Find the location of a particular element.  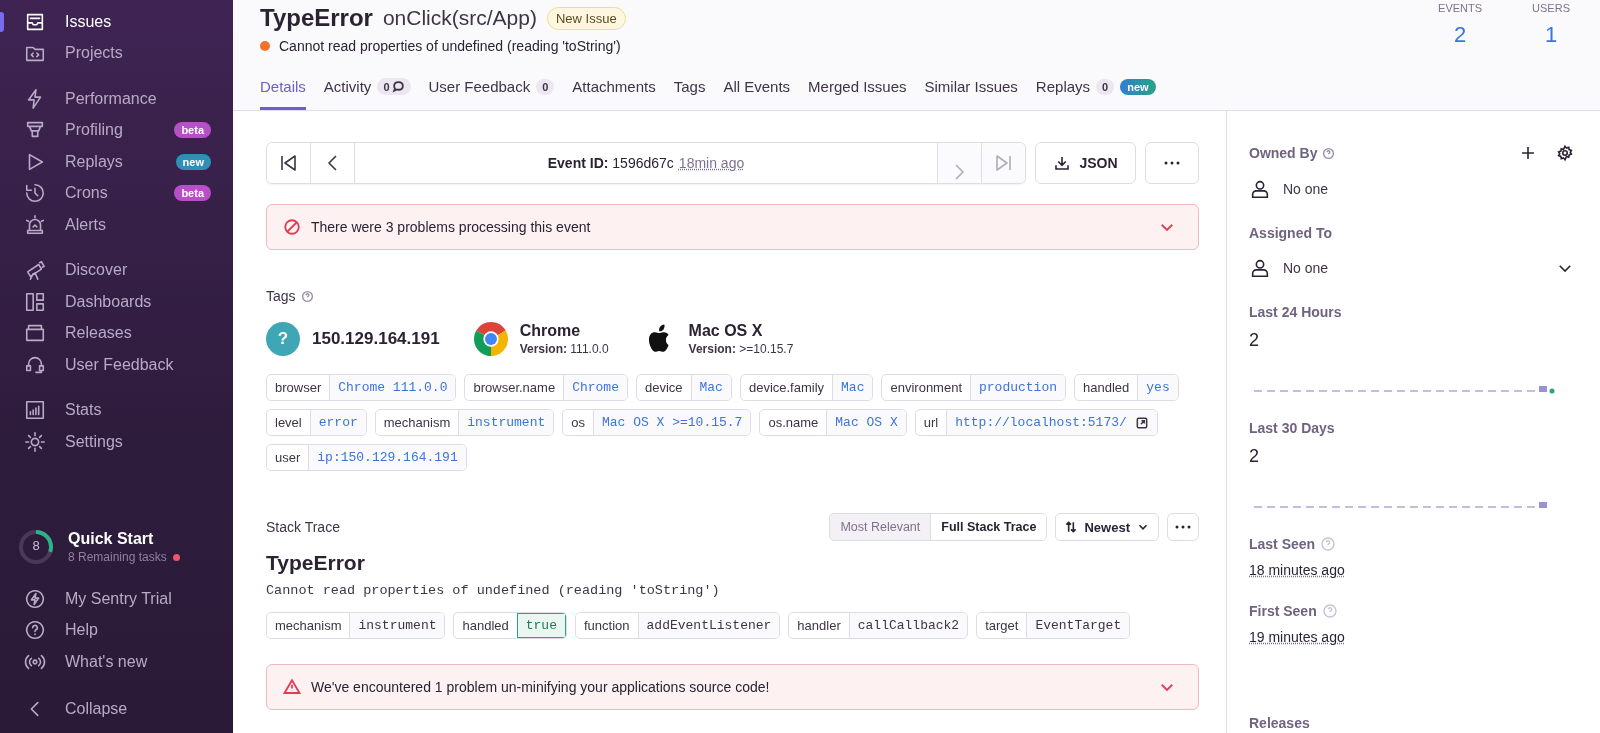

history-icon is located at coordinates (35, 193).